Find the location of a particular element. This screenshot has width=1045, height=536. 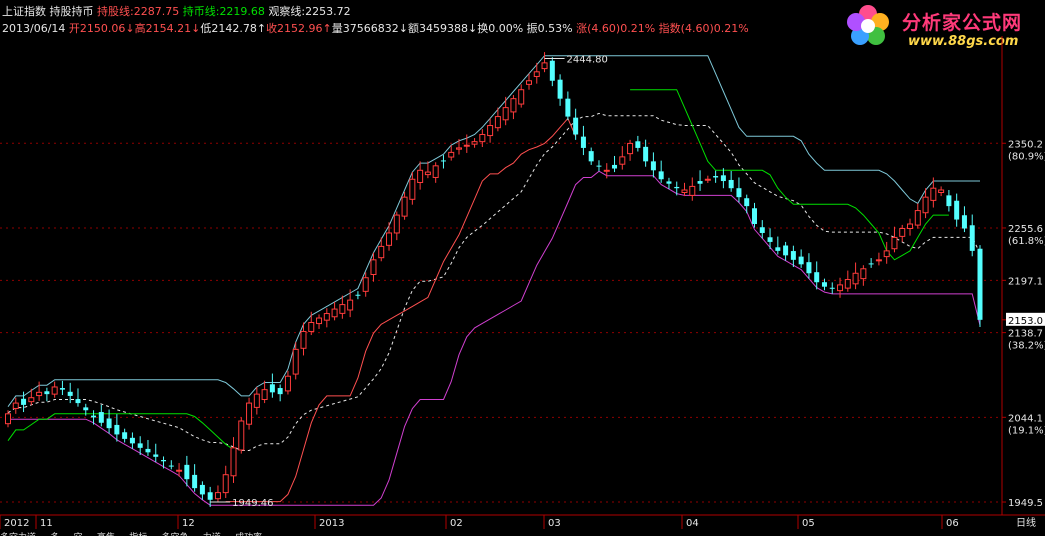

price-tick-label: 2138.7 is located at coordinates (1025, 334).